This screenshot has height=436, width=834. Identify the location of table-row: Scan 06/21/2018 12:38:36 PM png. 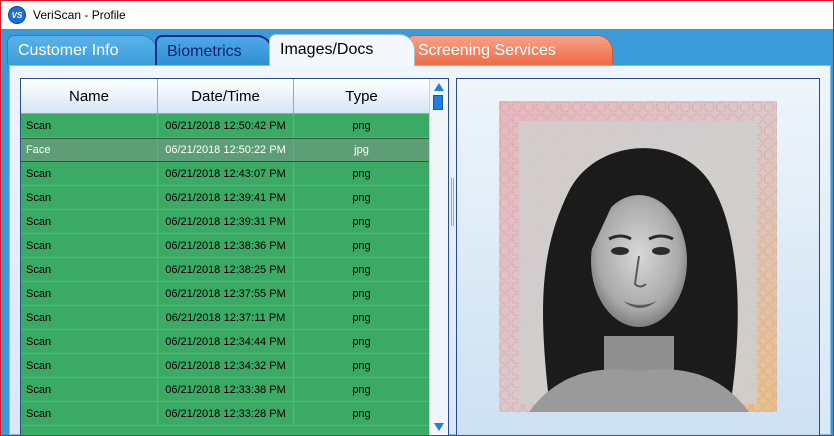
(225, 246).